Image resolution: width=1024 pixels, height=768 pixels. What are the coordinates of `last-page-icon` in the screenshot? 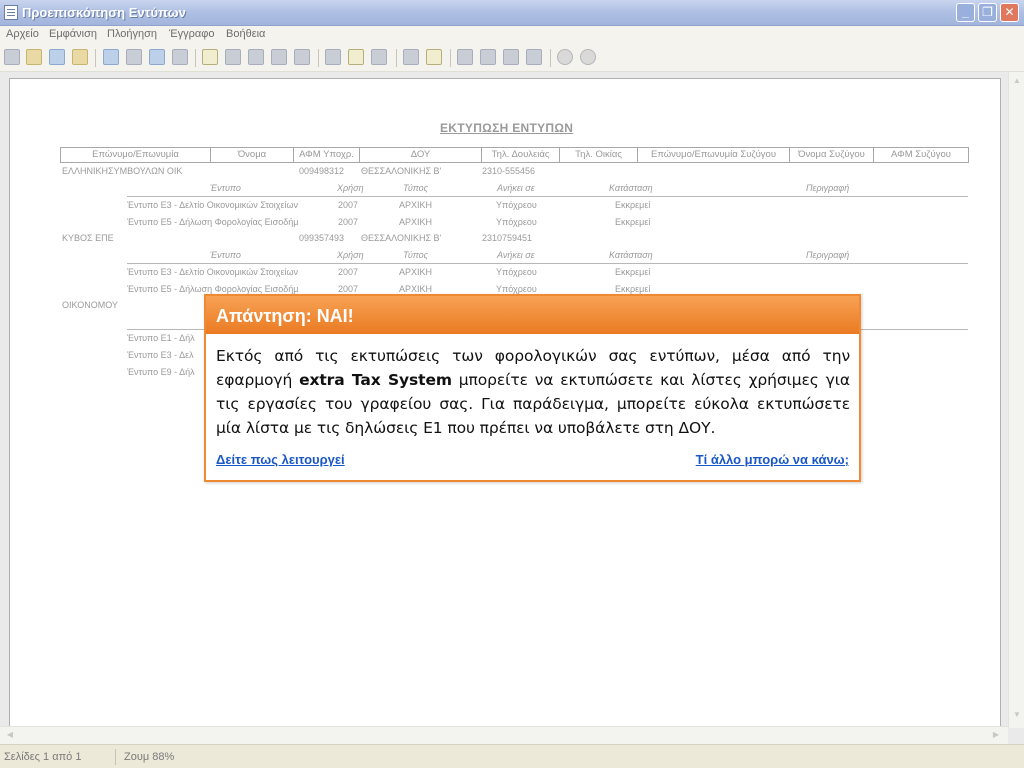 It's located at (534, 57).